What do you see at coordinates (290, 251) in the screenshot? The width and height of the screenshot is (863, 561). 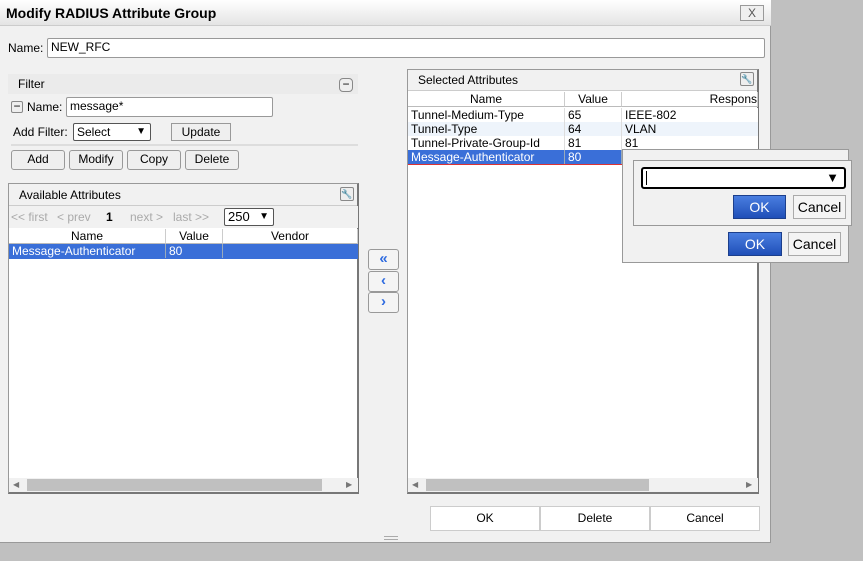 I see `cell-vendor` at bounding box center [290, 251].